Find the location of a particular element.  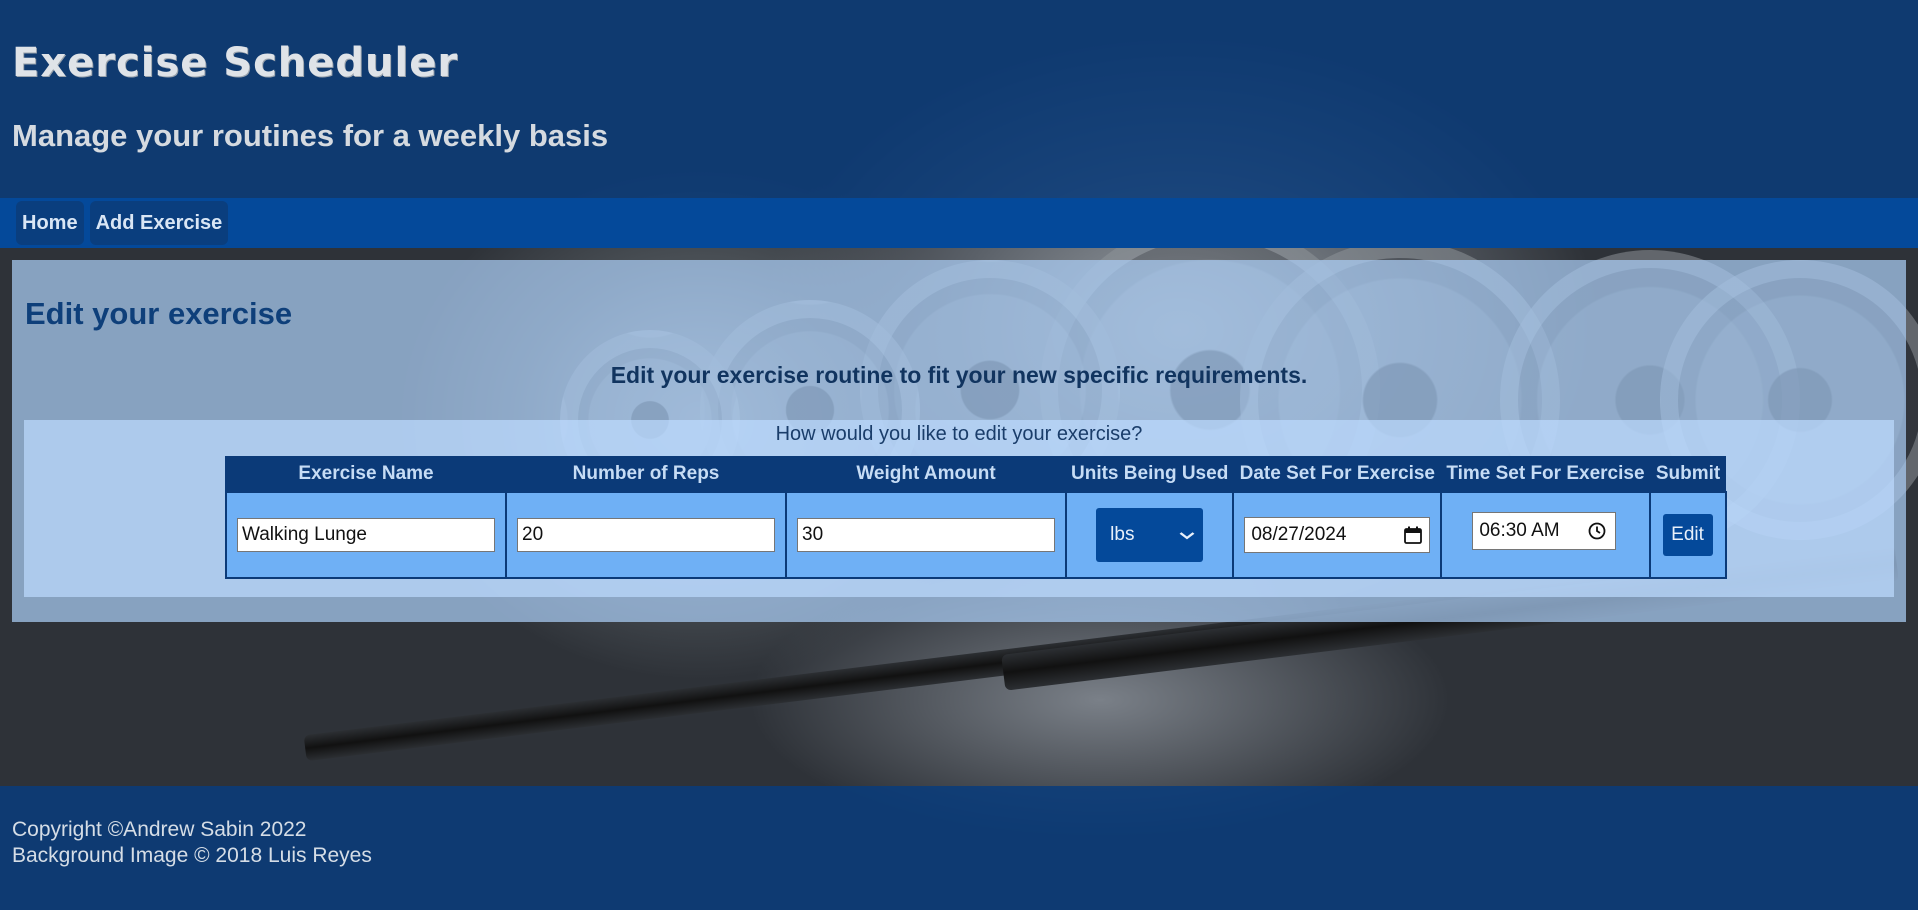

cell-time: 06:30 AM is located at coordinates (1545, 535).